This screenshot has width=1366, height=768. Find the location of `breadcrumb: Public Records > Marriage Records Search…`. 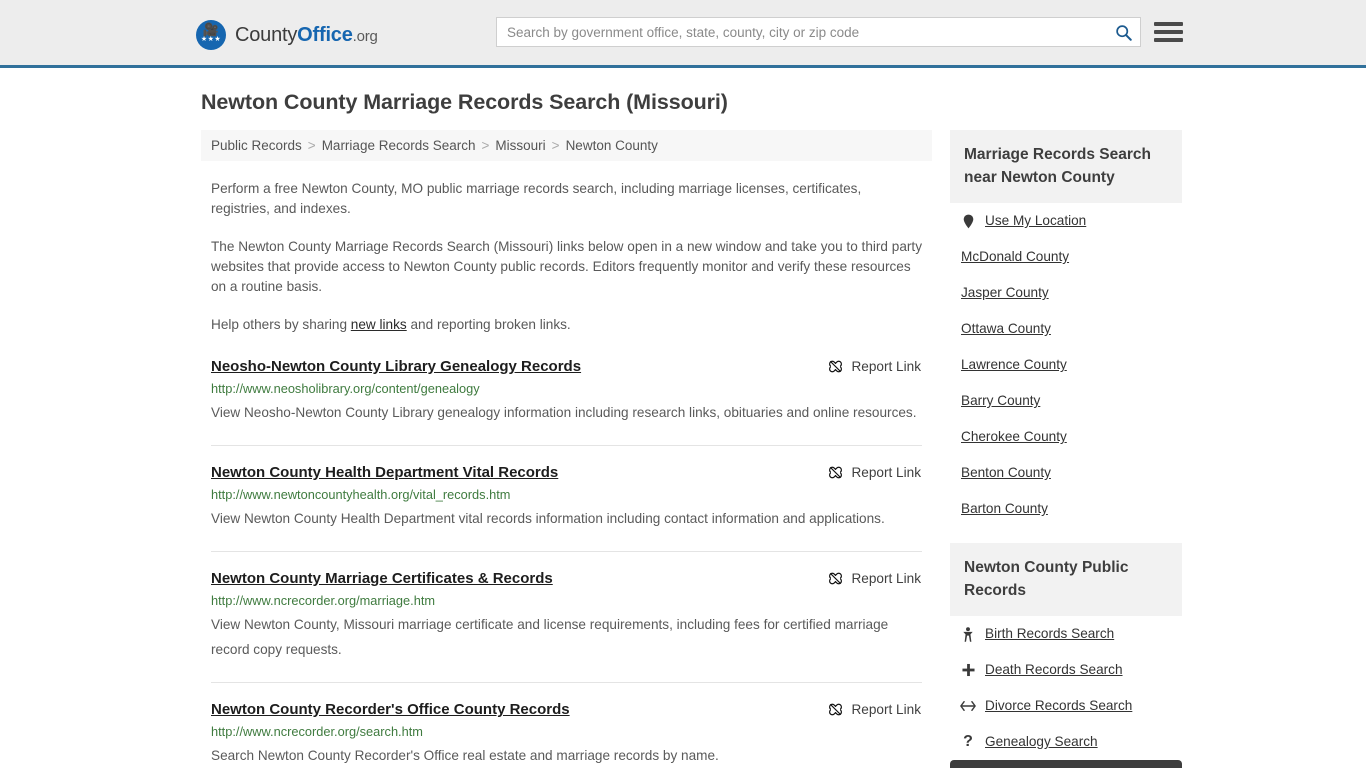

breadcrumb: Public Records > Marriage Records Search… is located at coordinates (566, 145).